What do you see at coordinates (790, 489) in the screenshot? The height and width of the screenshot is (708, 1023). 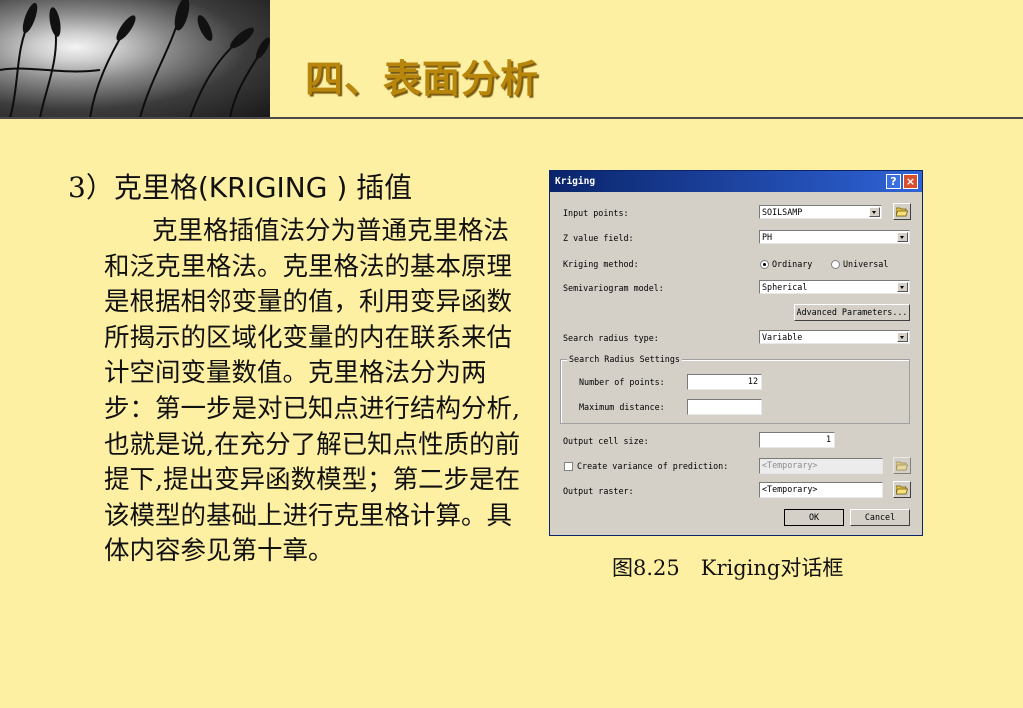 I see `output-raster-value: <Temporary>` at bounding box center [790, 489].